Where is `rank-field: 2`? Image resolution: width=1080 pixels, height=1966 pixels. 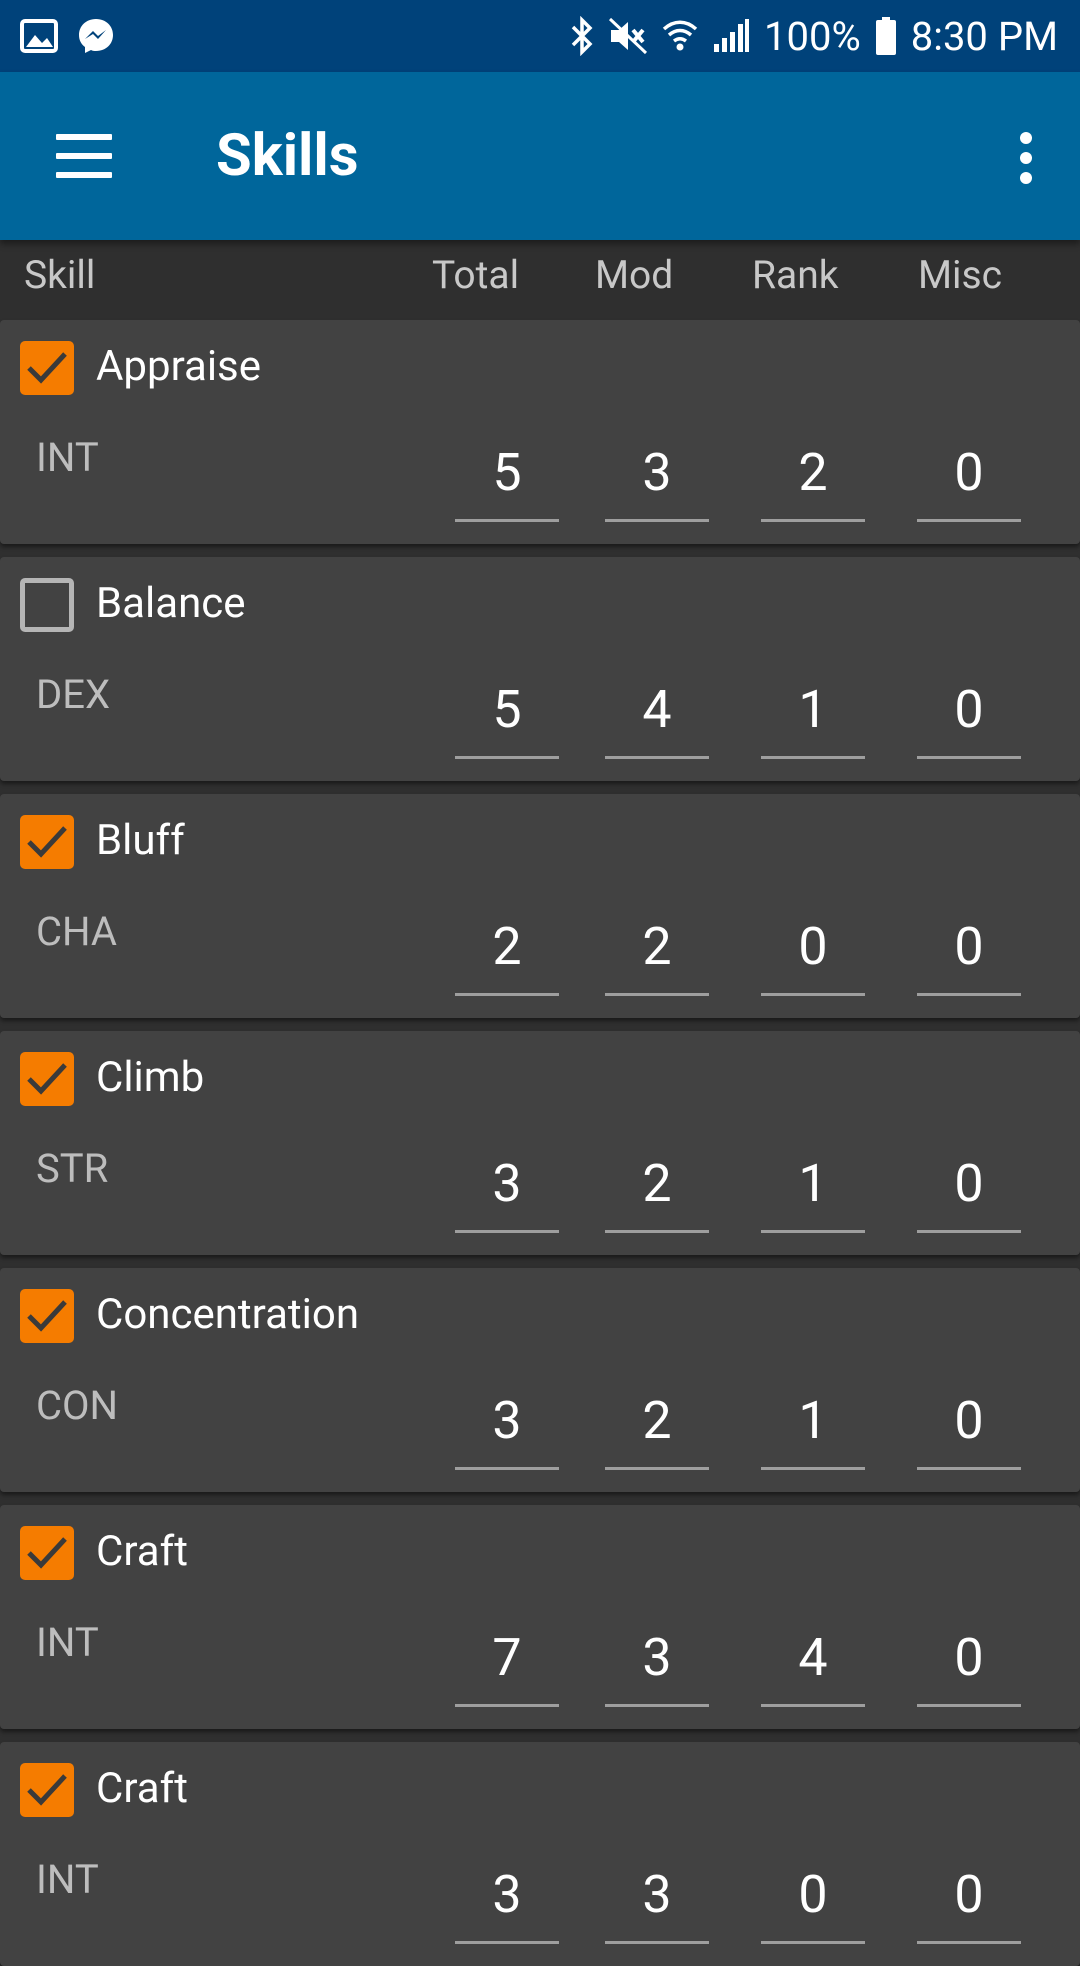 rank-field: 2 is located at coordinates (813, 482).